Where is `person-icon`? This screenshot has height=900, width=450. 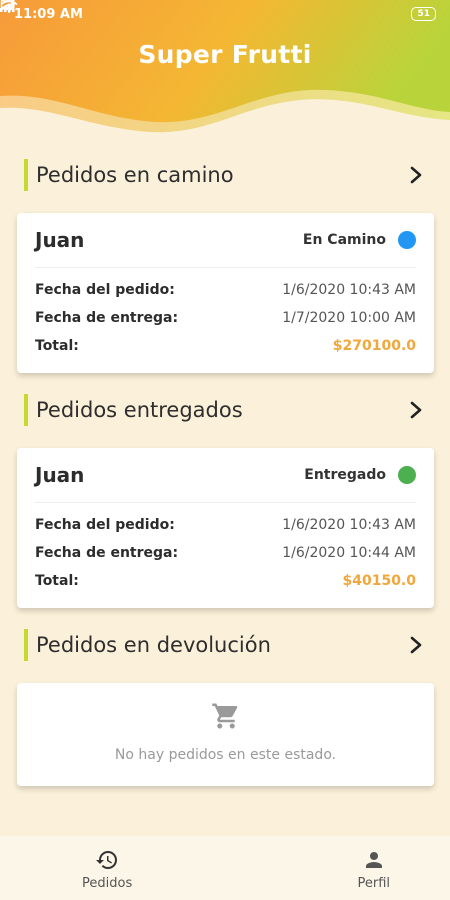
person-icon is located at coordinates (373, 860).